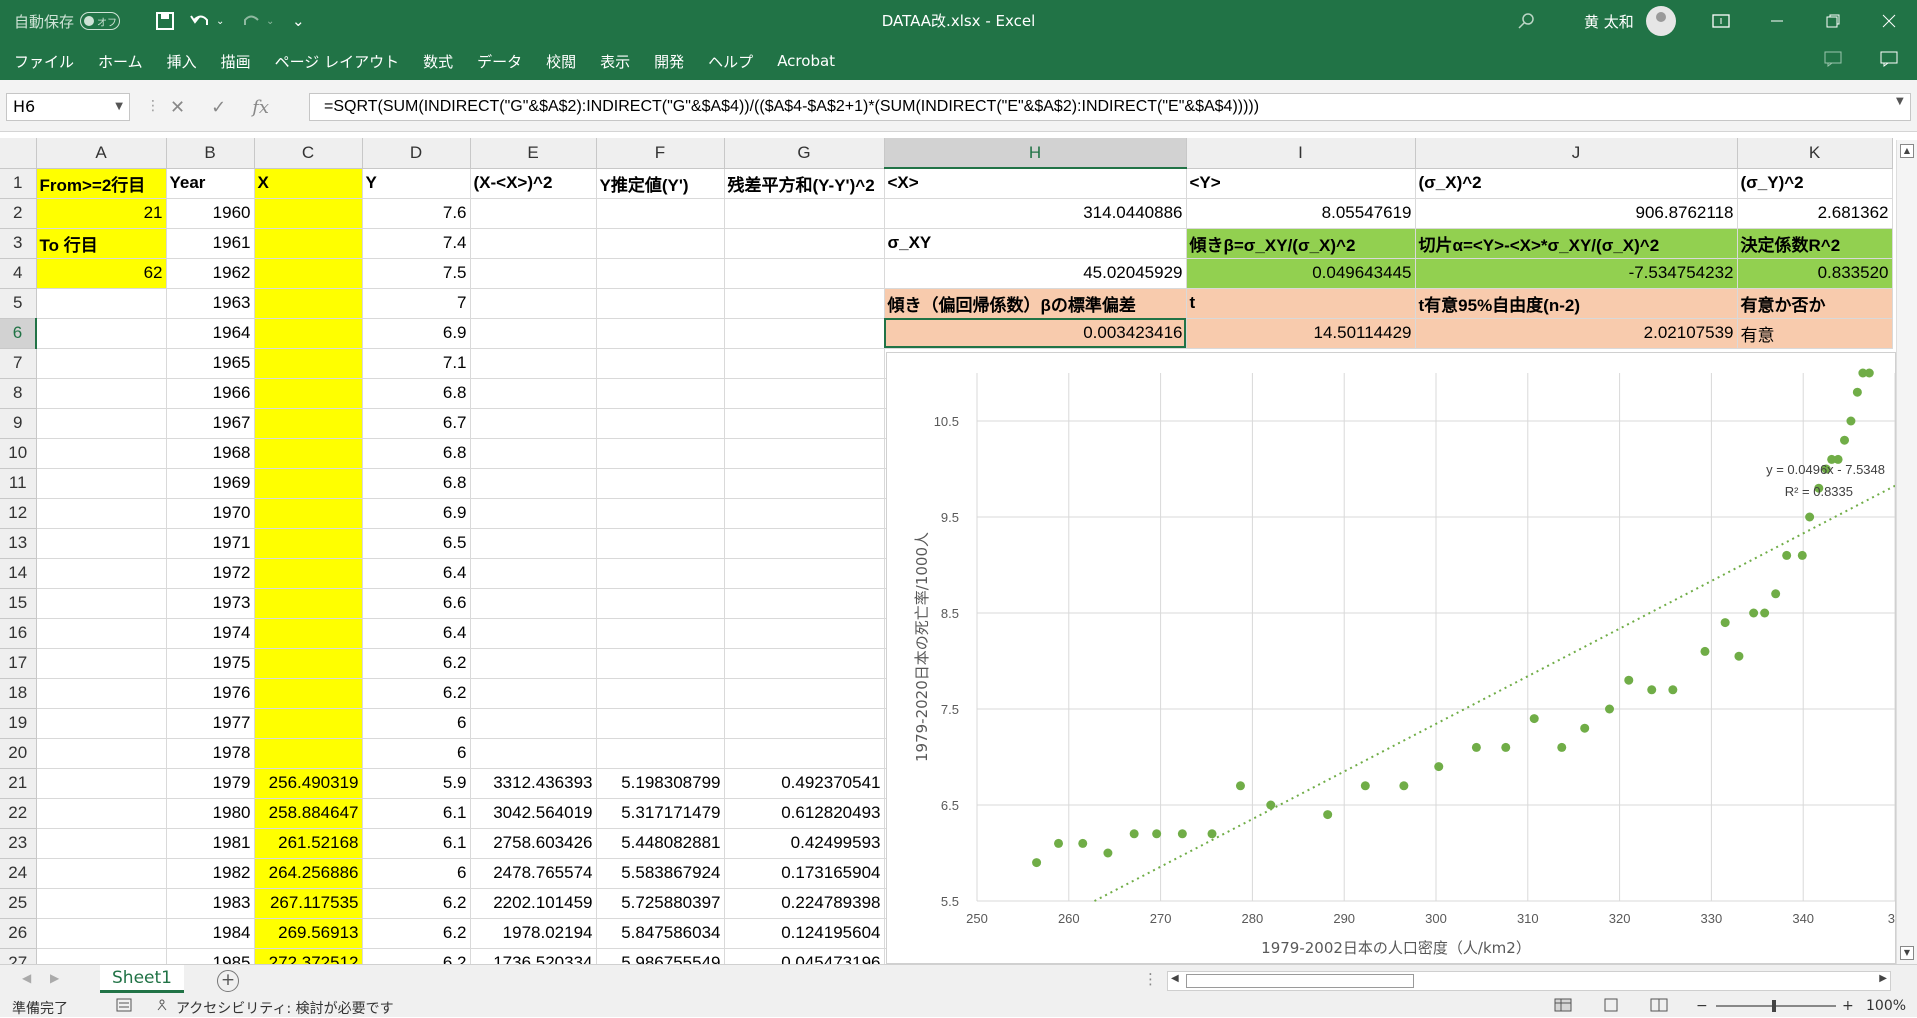  Describe the element at coordinates (1035, 243) in the screenshot. I see `cell-H3: σ_XY` at that location.